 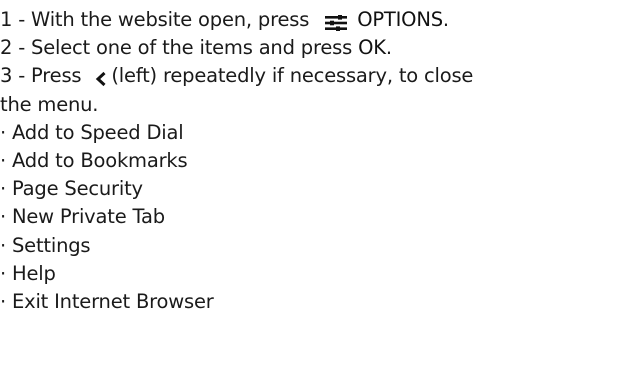 What do you see at coordinates (158, 19) in the screenshot?
I see `step-1-text: 1 - With the website open, press` at bounding box center [158, 19].